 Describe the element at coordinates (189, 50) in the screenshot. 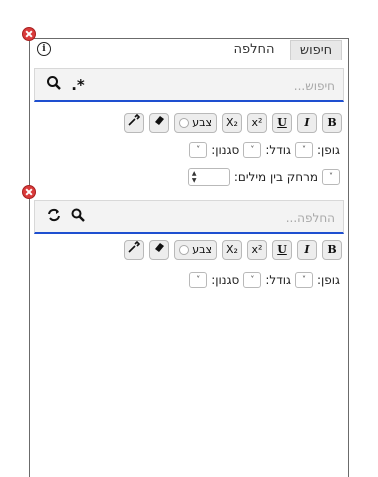

I see `tab-bar: i חיפוש החלפה` at that location.